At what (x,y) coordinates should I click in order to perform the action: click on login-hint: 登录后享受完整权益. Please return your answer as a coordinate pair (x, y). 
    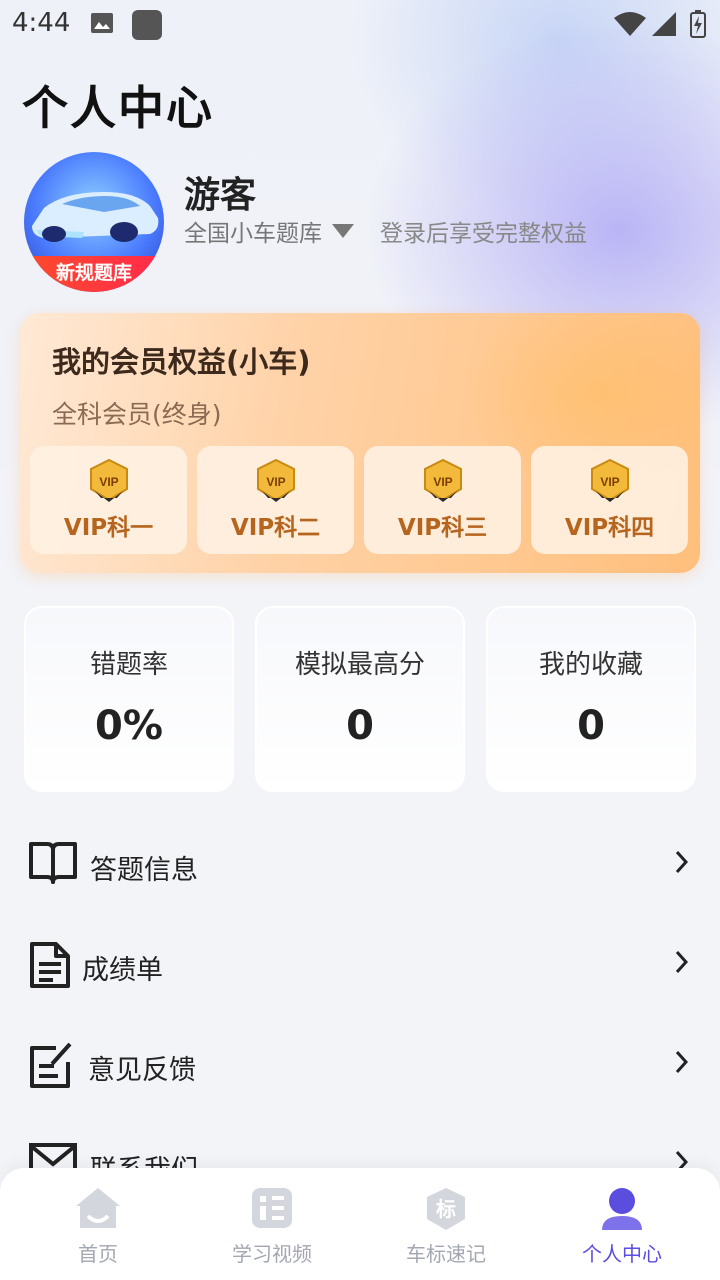
    Looking at the image, I should click on (483, 231).